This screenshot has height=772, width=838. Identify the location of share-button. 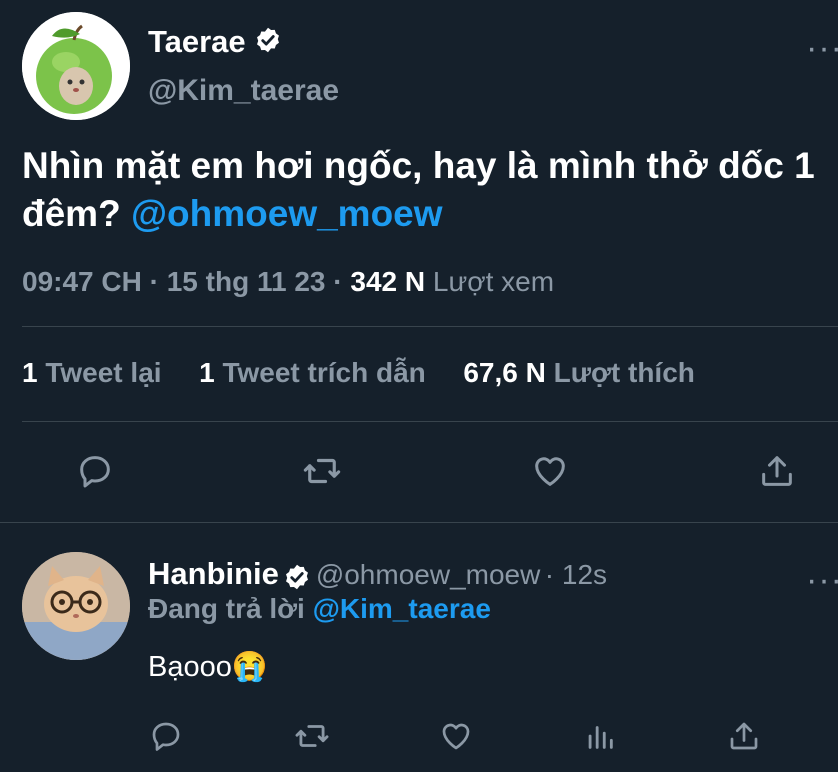
(777, 471).